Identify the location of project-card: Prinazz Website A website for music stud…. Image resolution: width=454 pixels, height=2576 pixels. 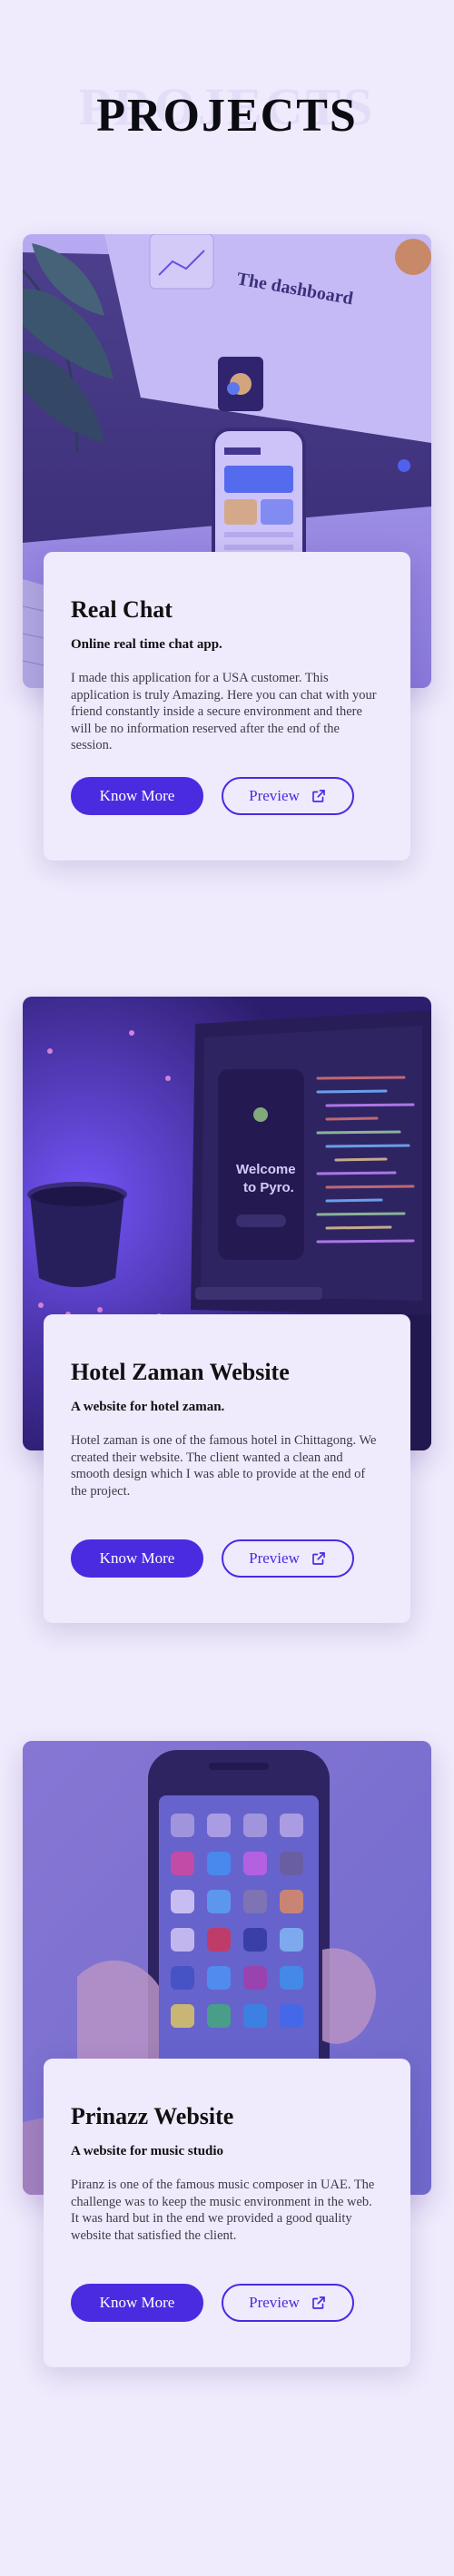
(227, 2213).